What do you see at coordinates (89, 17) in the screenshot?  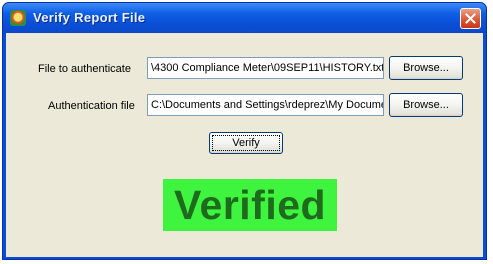 I see `window-title: Verify Report File` at bounding box center [89, 17].